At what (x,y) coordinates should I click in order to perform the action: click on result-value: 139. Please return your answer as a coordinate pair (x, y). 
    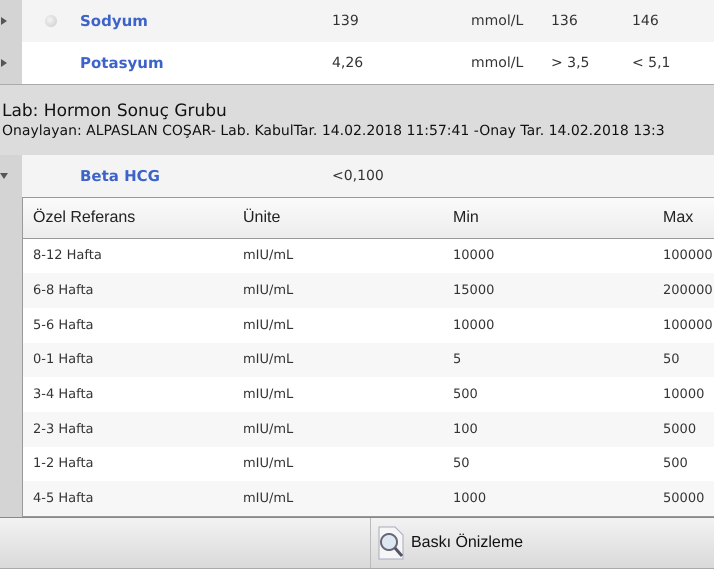
    Looking at the image, I should click on (346, 20).